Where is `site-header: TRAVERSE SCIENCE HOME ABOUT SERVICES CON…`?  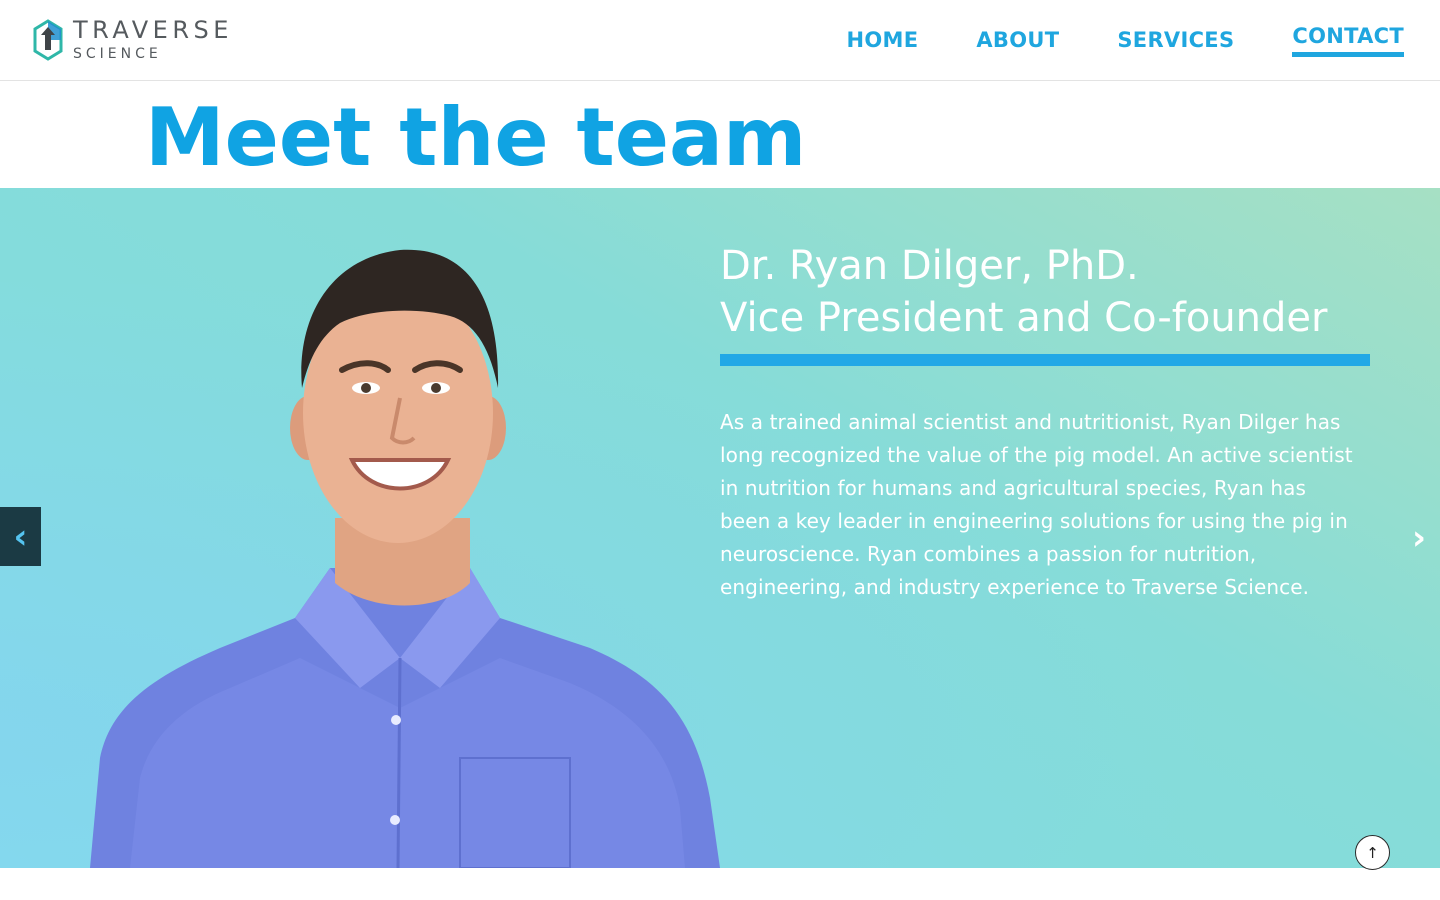
site-header: TRAVERSE SCIENCE HOME ABOUT SERVICES CON… is located at coordinates (720, 40).